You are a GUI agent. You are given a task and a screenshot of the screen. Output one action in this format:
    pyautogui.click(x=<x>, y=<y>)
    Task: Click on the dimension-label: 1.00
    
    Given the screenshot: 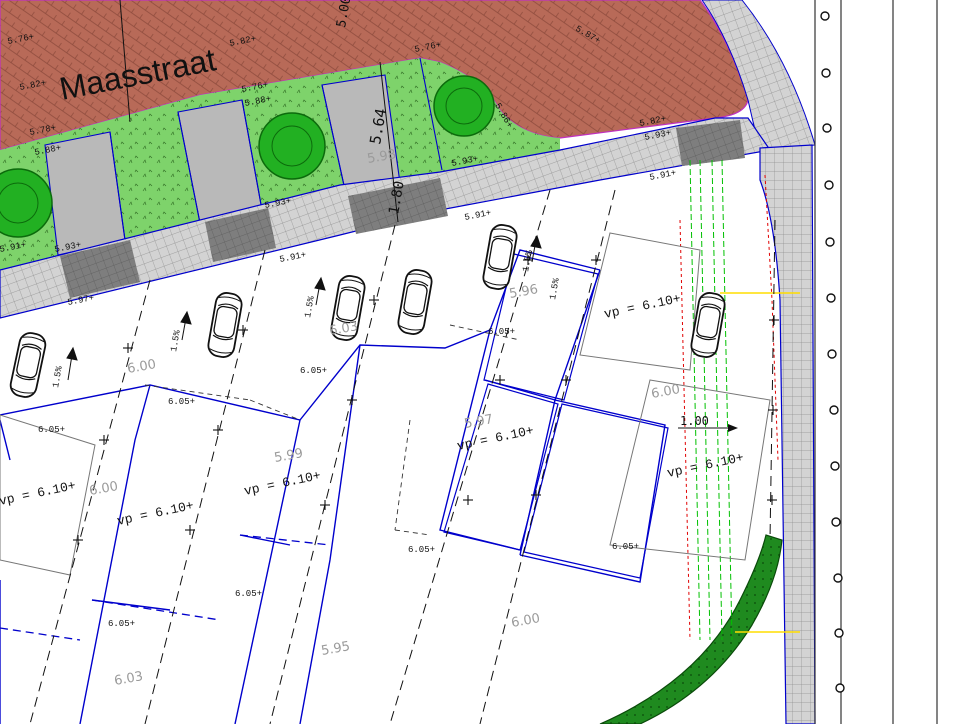 What is the action you would take?
    pyautogui.click(x=694, y=421)
    